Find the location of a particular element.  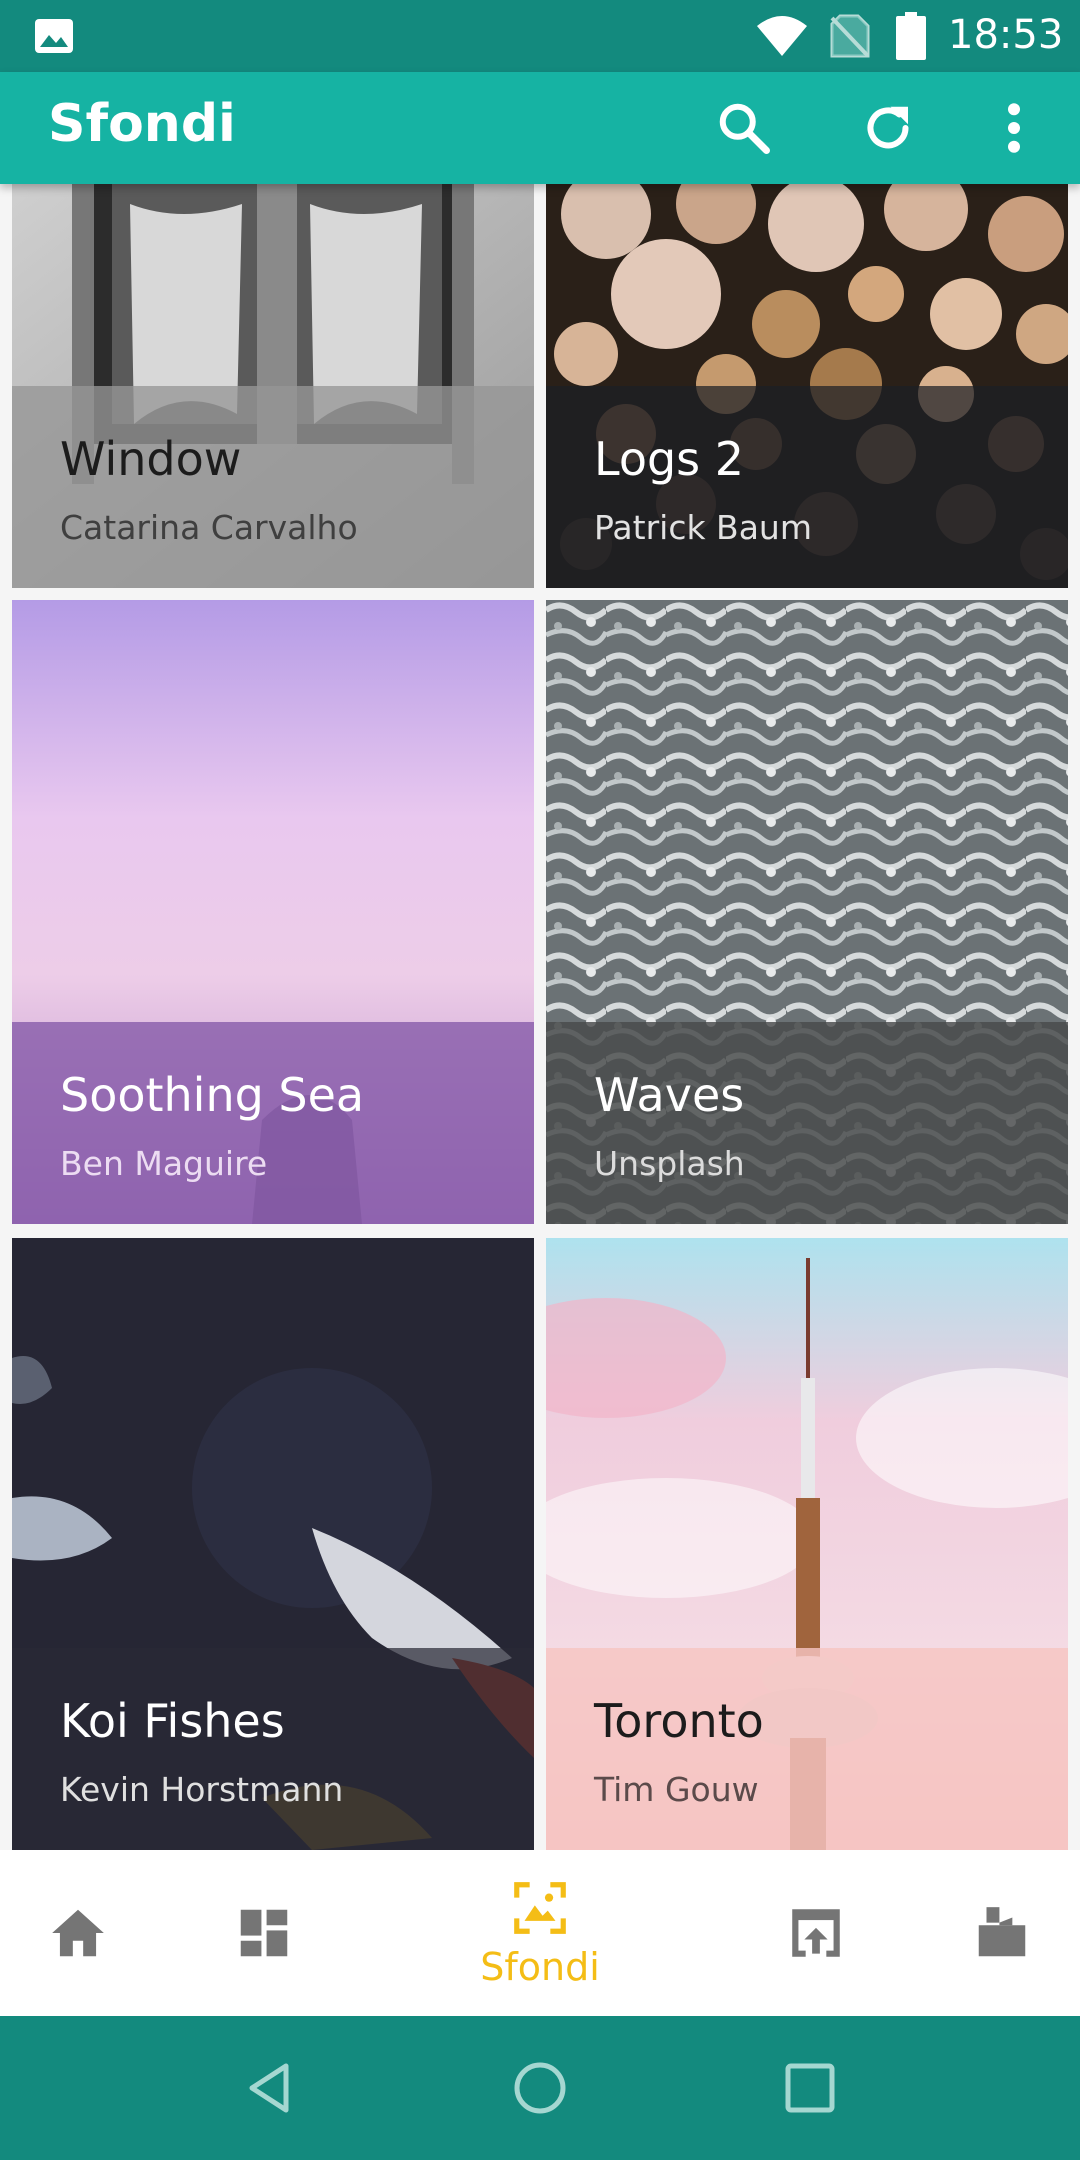

wallpaper-author: Tim Gouw is located at coordinates (676, 1789).